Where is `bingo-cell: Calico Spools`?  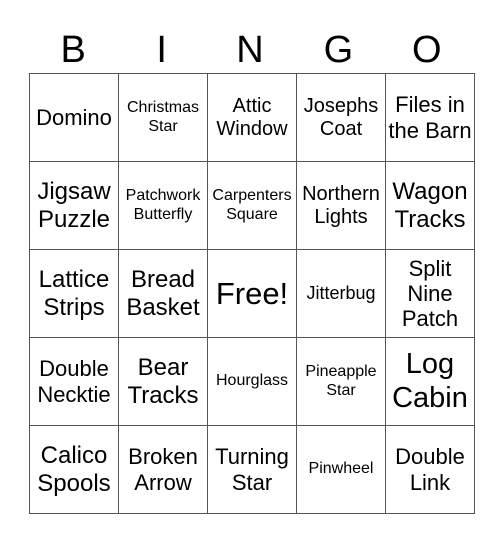 bingo-cell: Calico Spools is located at coordinates (74, 469).